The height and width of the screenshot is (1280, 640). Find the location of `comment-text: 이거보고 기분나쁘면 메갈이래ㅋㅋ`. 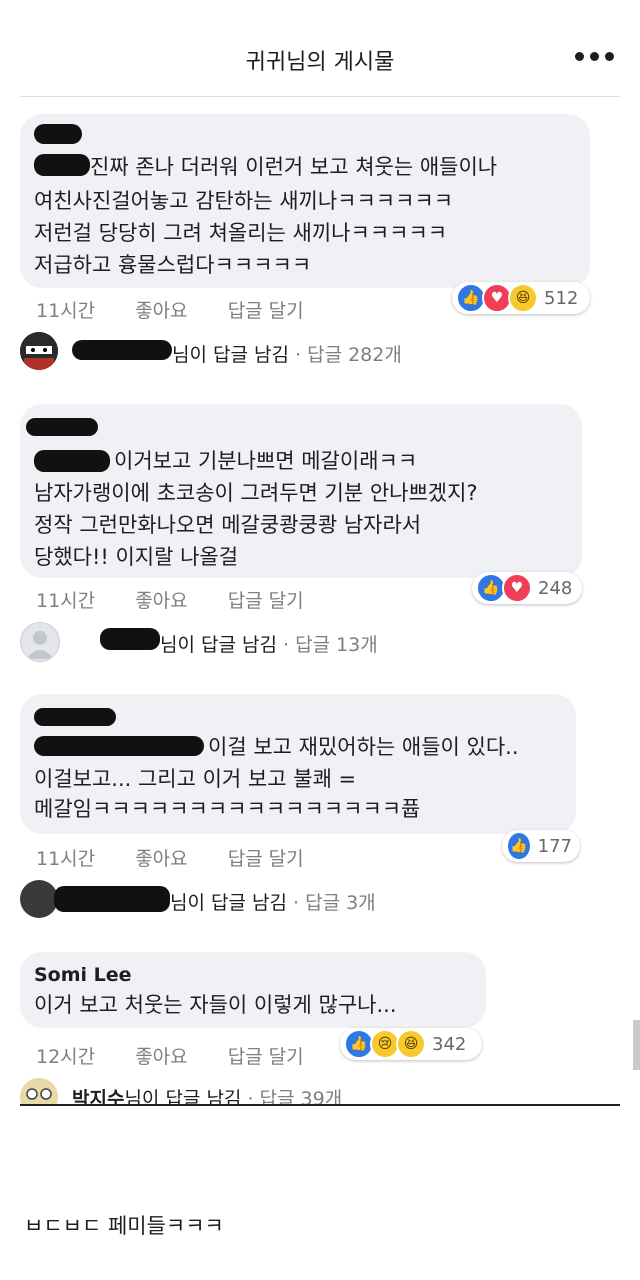

comment-text: 이거보고 기분나쁘면 메갈이래ㅋㅋ is located at coordinates (266, 461).